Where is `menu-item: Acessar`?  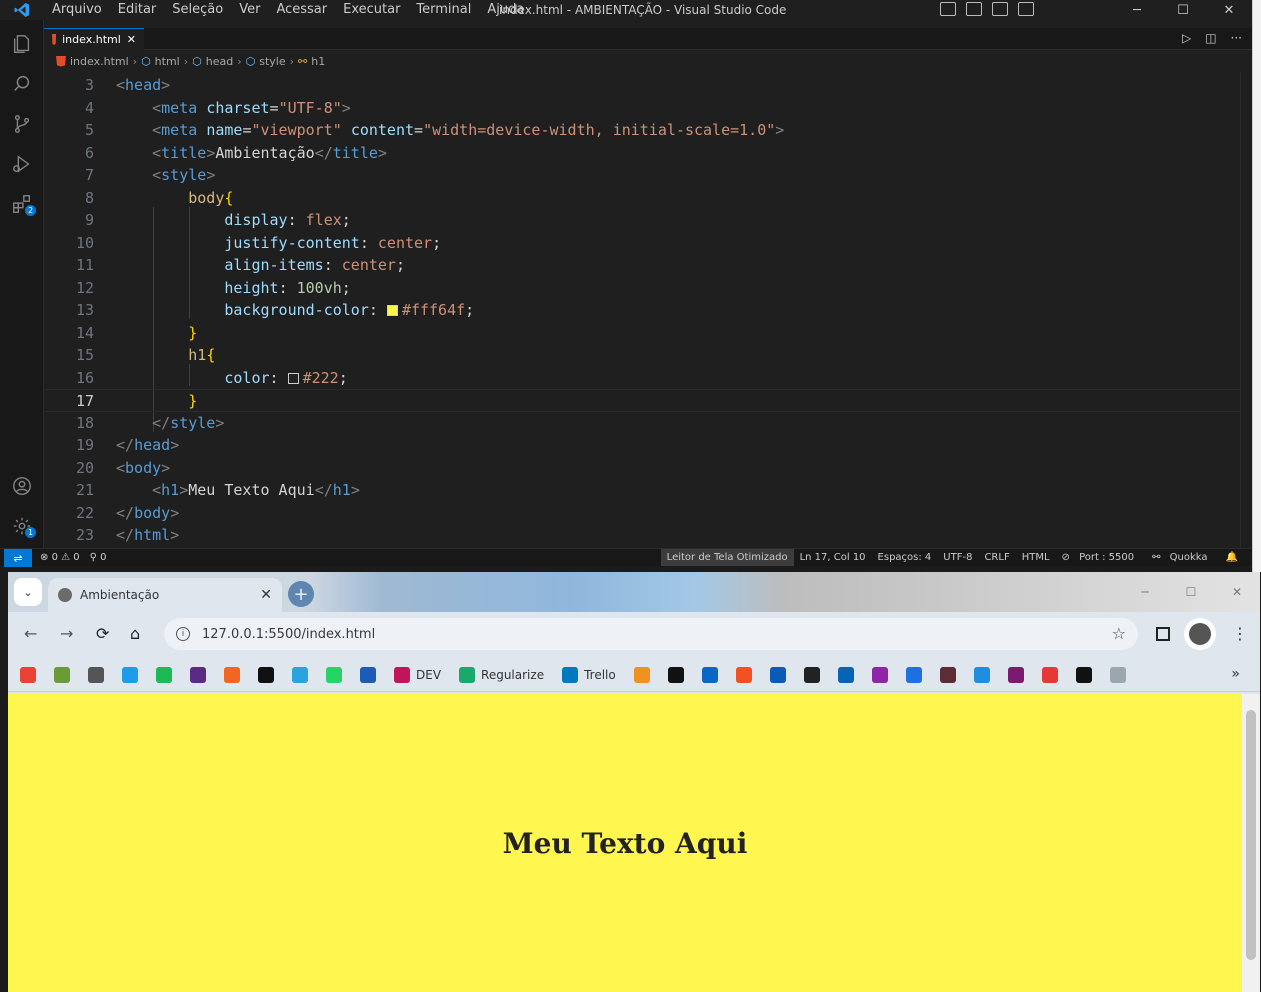 menu-item: Acessar is located at coordinates (301, 10).